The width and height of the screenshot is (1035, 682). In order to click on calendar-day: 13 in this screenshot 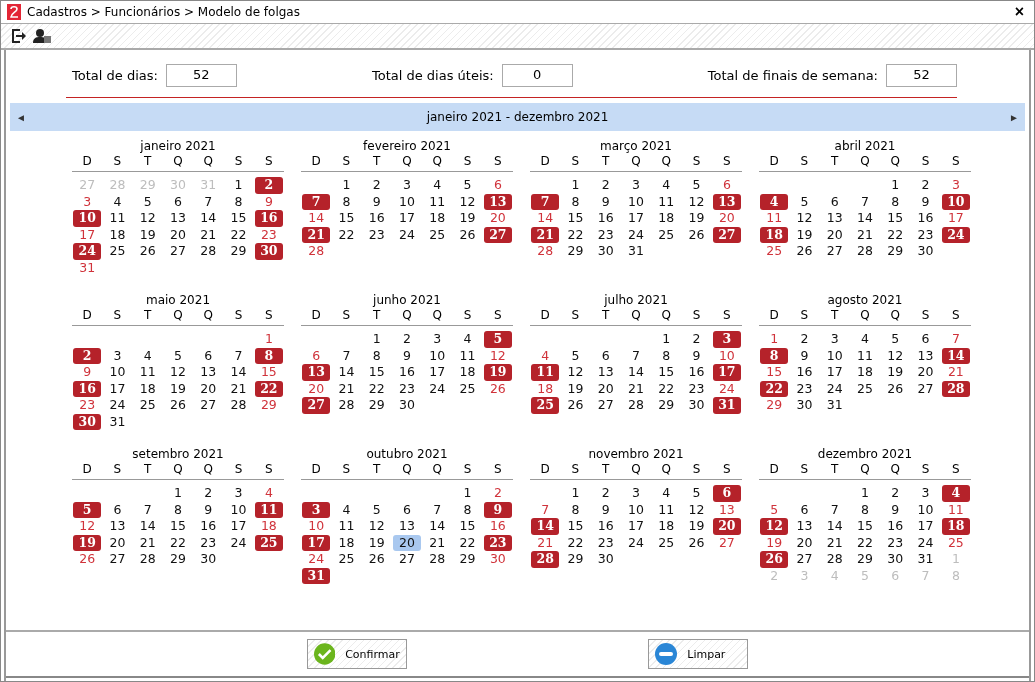, I will do `click(117, 526)`.